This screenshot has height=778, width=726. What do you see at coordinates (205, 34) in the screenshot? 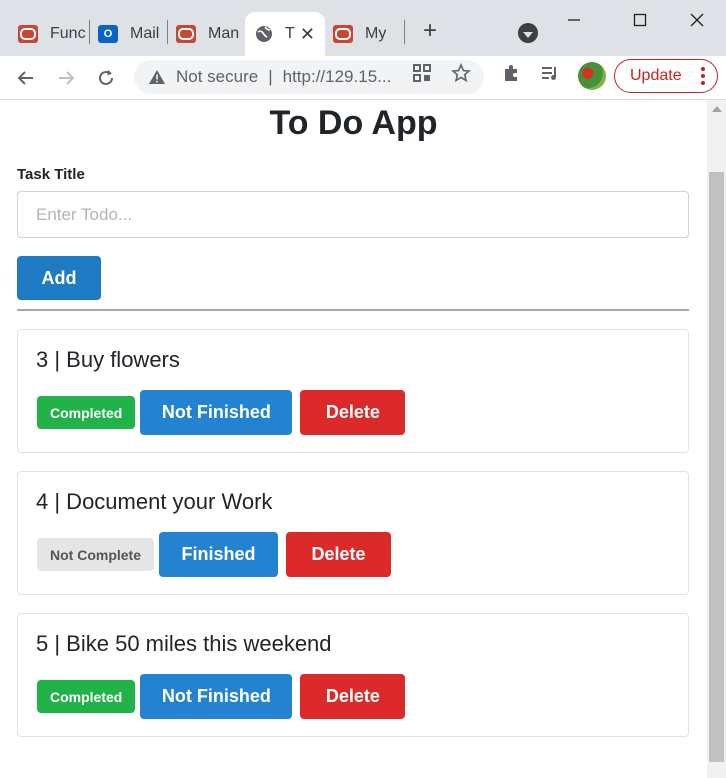
I see `tab-man: Man` at bounding box center [205, 34].